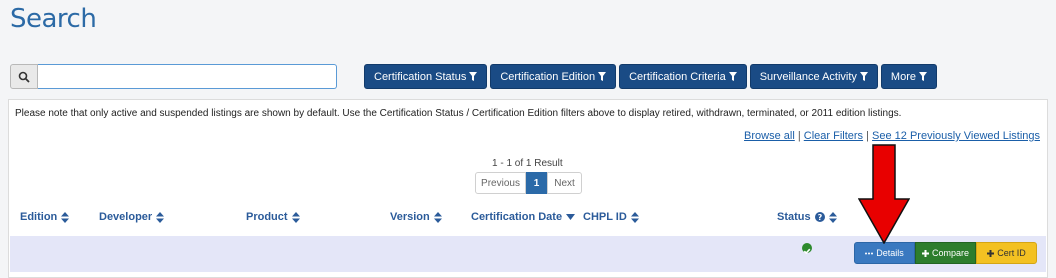 This screenshot has width=1056, height=278. I want to click on column-certification-date: Certification Date, so click(523, 217).